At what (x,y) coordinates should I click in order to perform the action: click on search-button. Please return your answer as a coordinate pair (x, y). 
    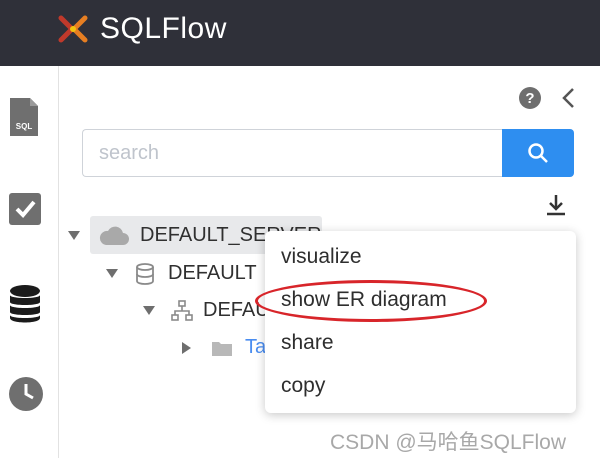
    Looking at the image, I should click on (538, 153).